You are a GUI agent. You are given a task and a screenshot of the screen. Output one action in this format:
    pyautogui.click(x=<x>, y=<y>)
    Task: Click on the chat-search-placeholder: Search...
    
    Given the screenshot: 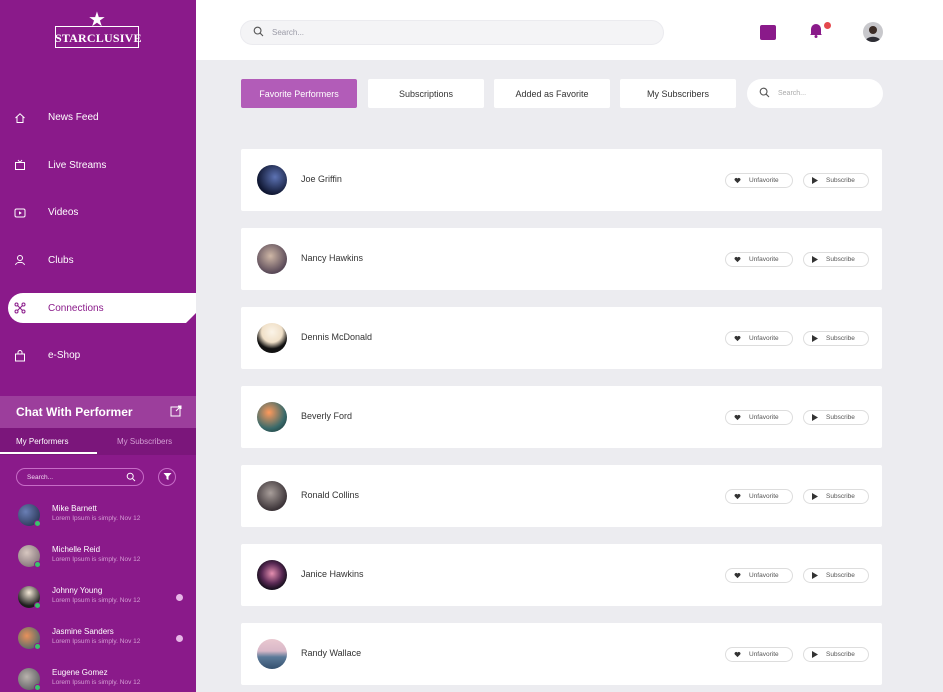 What is the action you would take?
    pyautogui.click(x=40, y=477)
    